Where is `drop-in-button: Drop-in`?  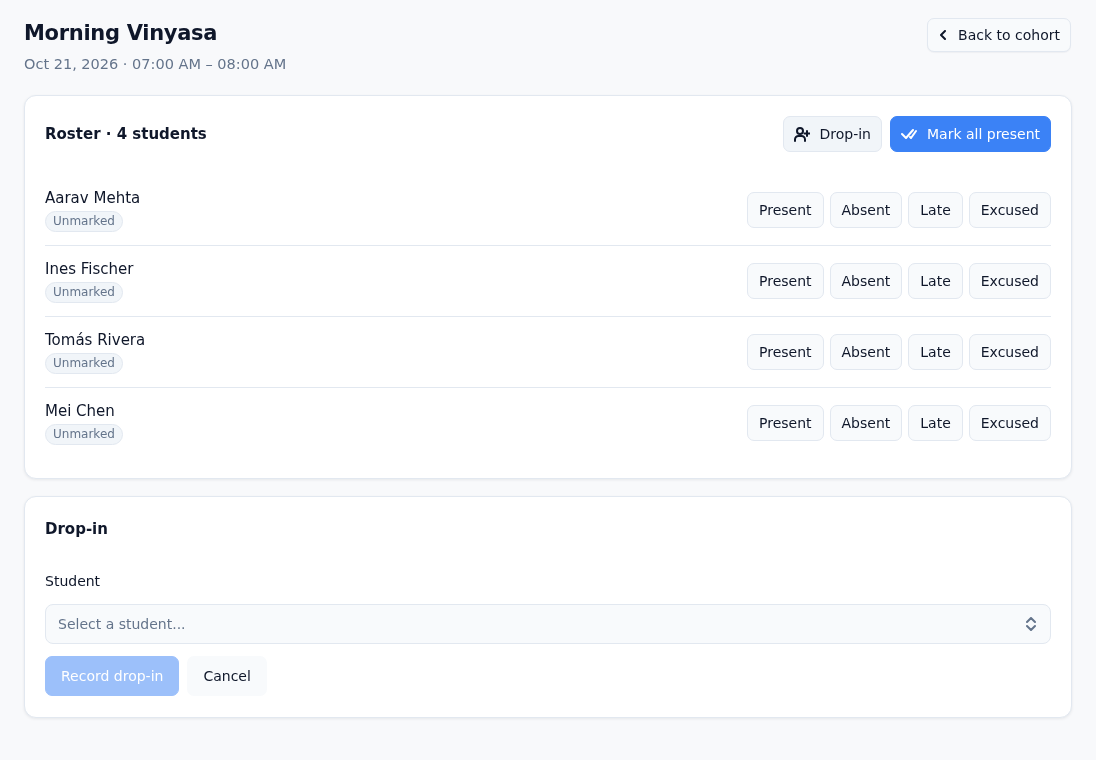
drop-in-button: Drop-in is located at coordinates (832, 134).